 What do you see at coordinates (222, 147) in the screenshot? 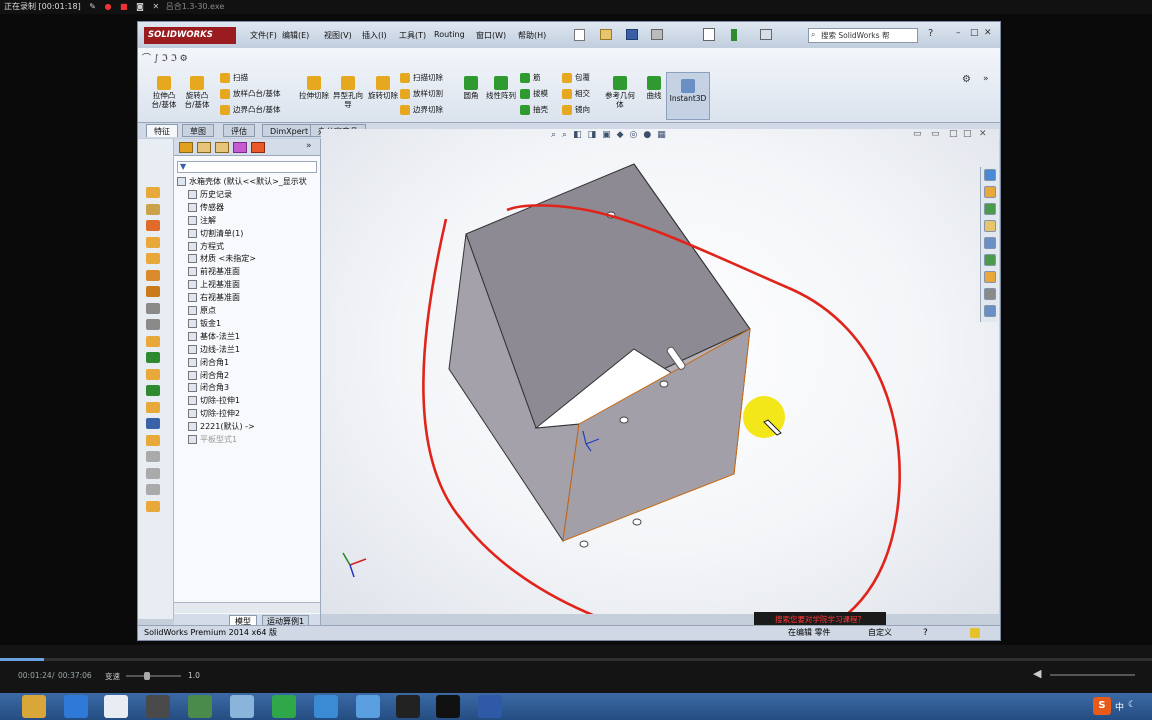
I see `config-tab-icon` at bounding box center [222, 147].